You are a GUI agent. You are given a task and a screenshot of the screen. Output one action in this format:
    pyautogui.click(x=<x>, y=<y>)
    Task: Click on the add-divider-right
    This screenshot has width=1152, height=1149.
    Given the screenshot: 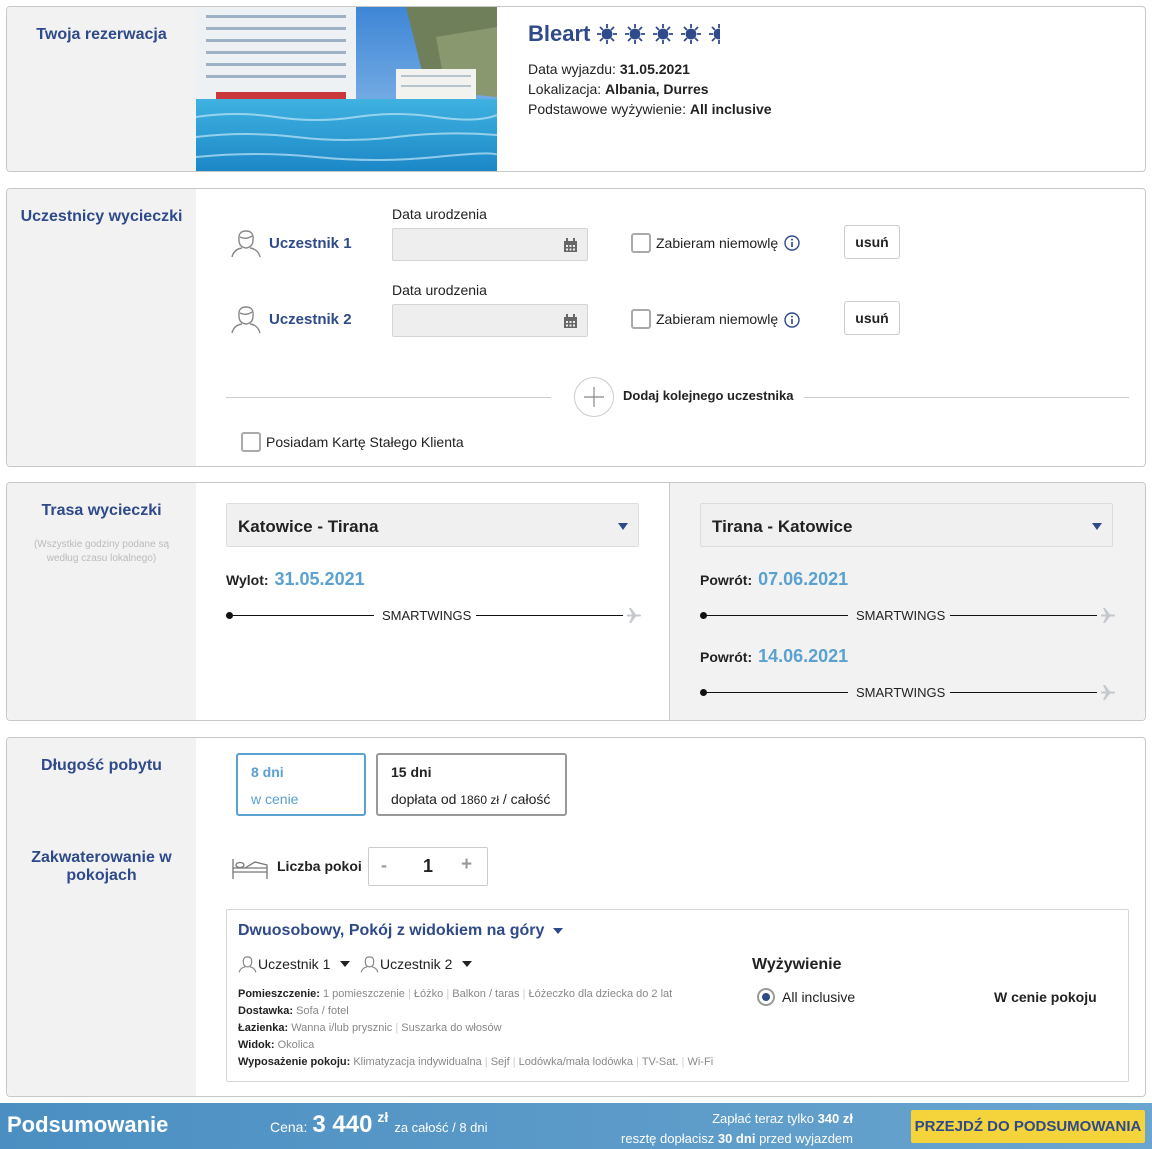 What is the action you would take?
    pyautogui.click(x=966, y=397)
    